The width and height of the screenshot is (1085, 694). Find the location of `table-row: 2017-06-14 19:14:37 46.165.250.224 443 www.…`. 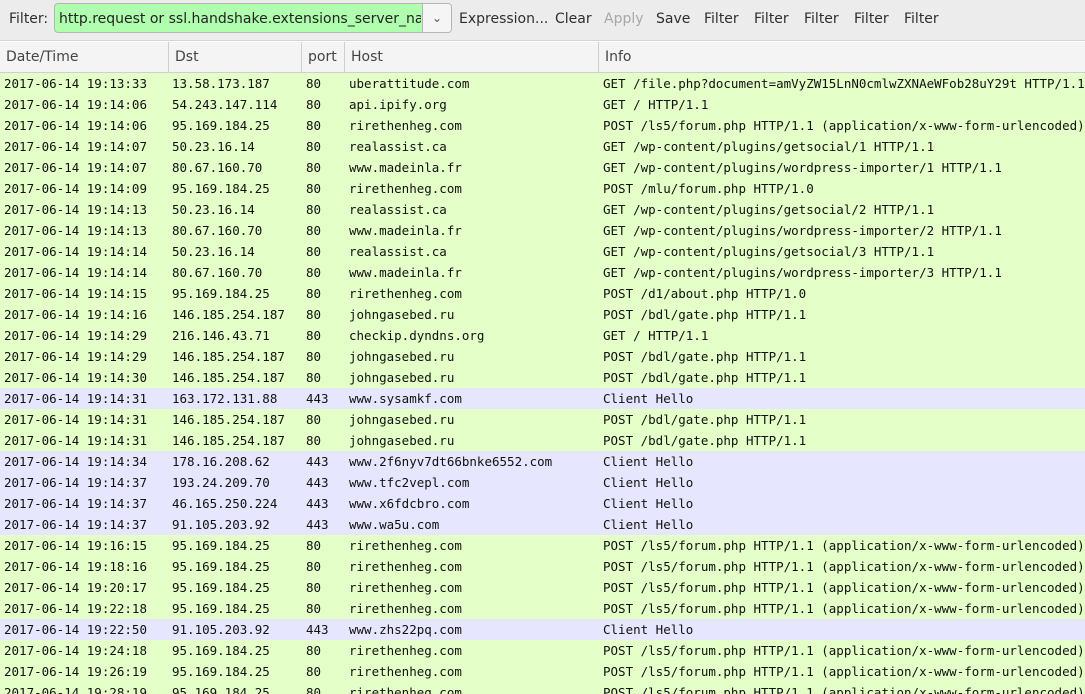

table-row: 2017-06-14 19:14:37 46.165.250.224 443 www.… is located at coordinates (542, 503).